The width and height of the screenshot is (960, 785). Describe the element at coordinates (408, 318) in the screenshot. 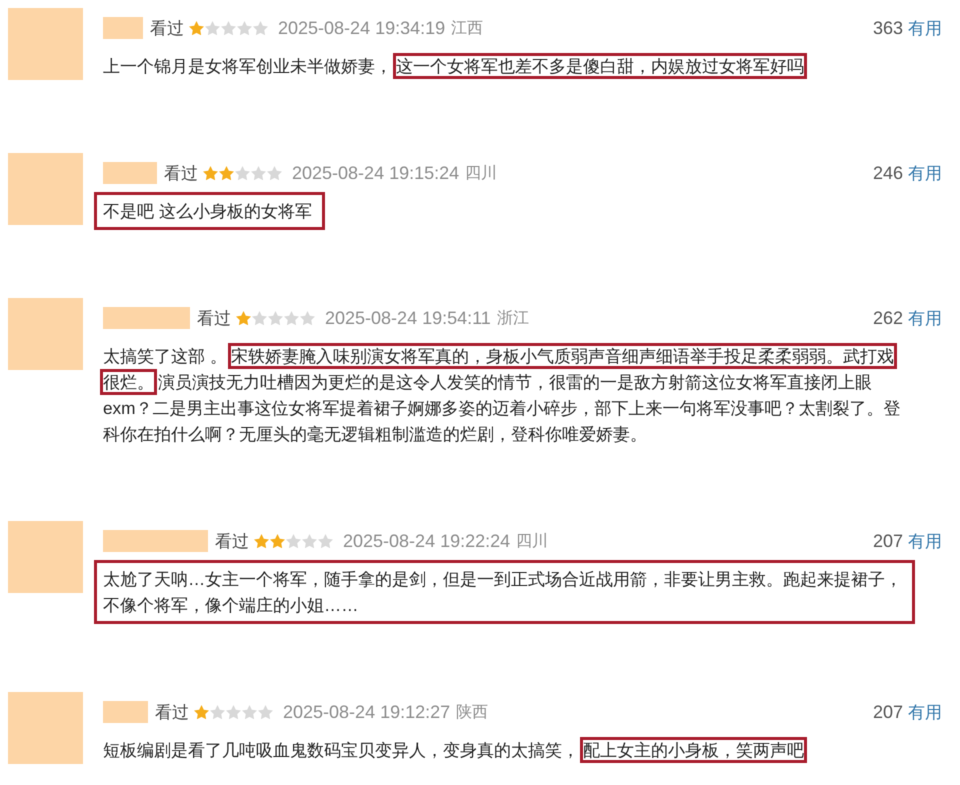

I see `review-date: 2025-08-24 19:54:11` at that location.